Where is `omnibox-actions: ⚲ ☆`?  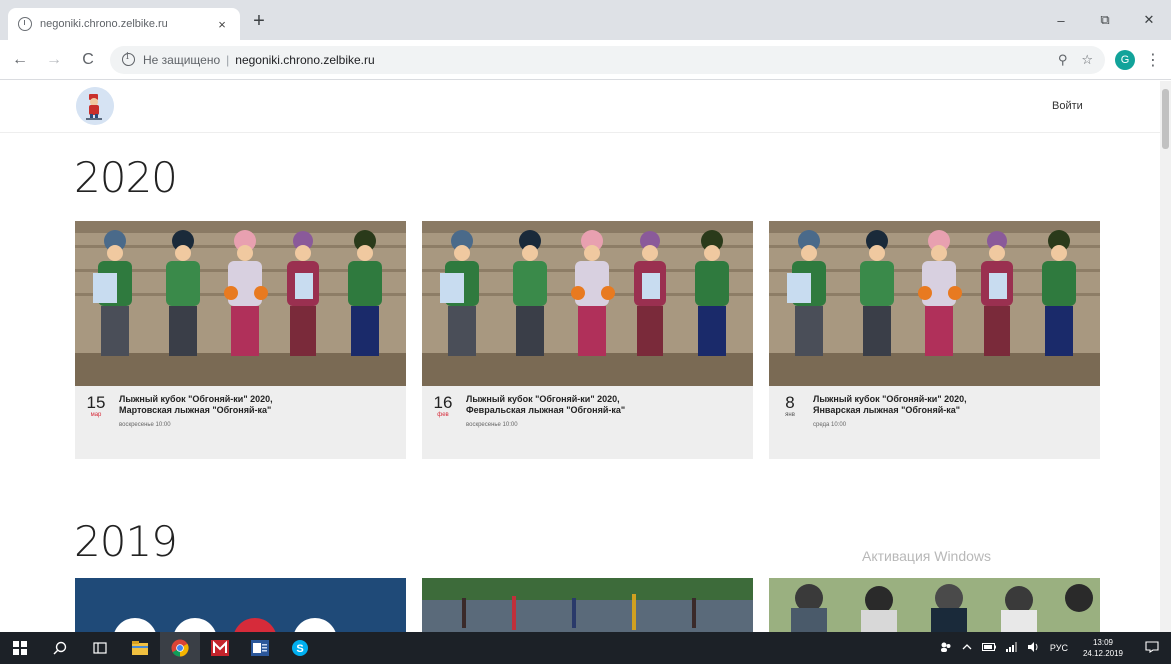 omnibox-actions: ⚲ ☆ is located at coordinates (1075, 60).